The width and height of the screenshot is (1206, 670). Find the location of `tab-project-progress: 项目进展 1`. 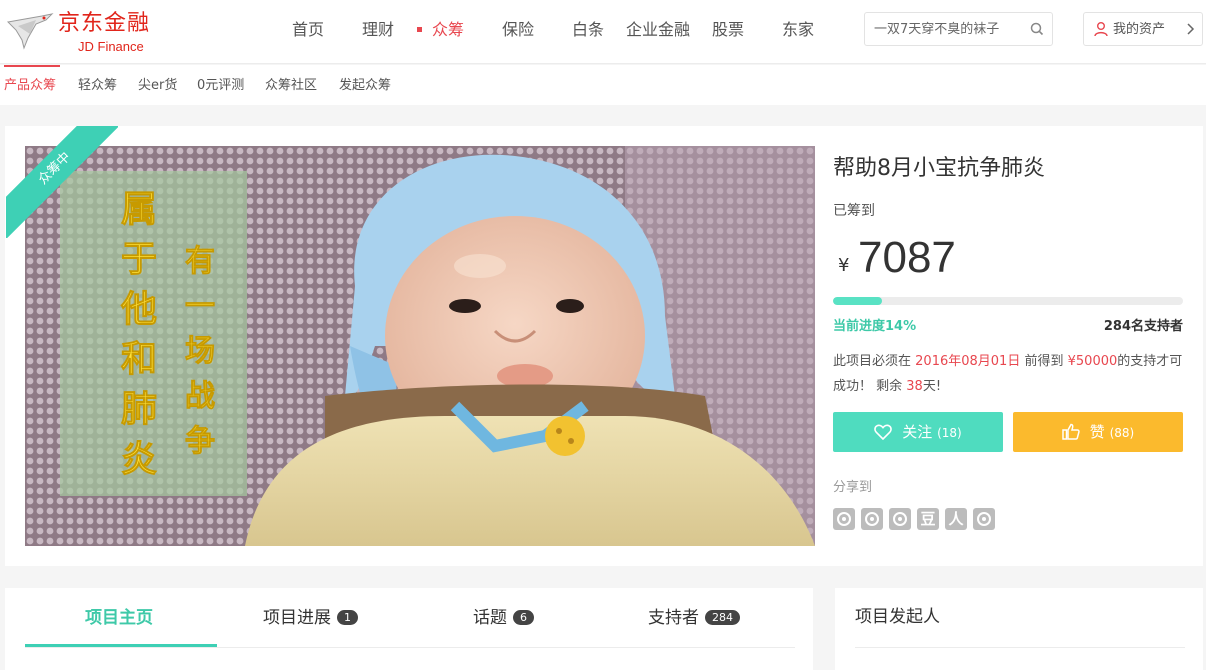

tab-project-progress: 项目进展 1 is located at coordinates (310, 618).